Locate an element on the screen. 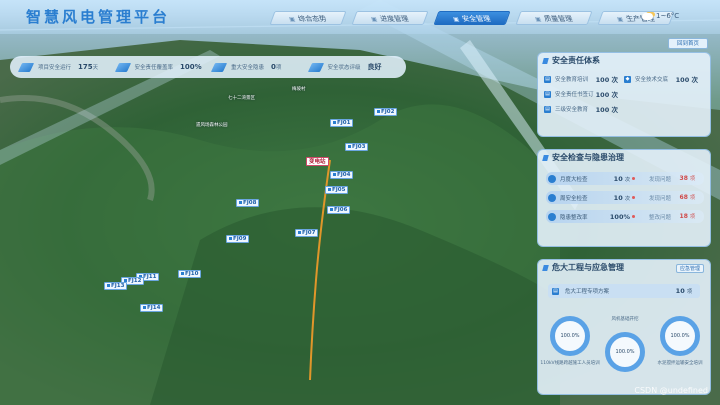 This screenshot has height=405, width=720. special-plan-stat: ▤ 危大工程专项方案 10 项 is located at coordinates (624, 291).